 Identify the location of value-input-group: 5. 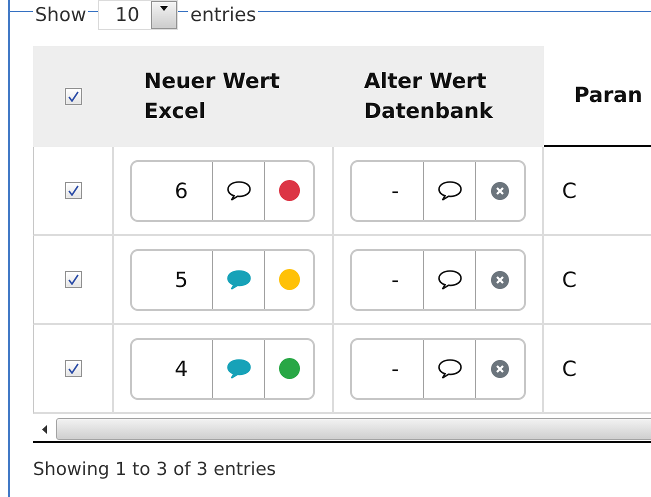
(222, 279).